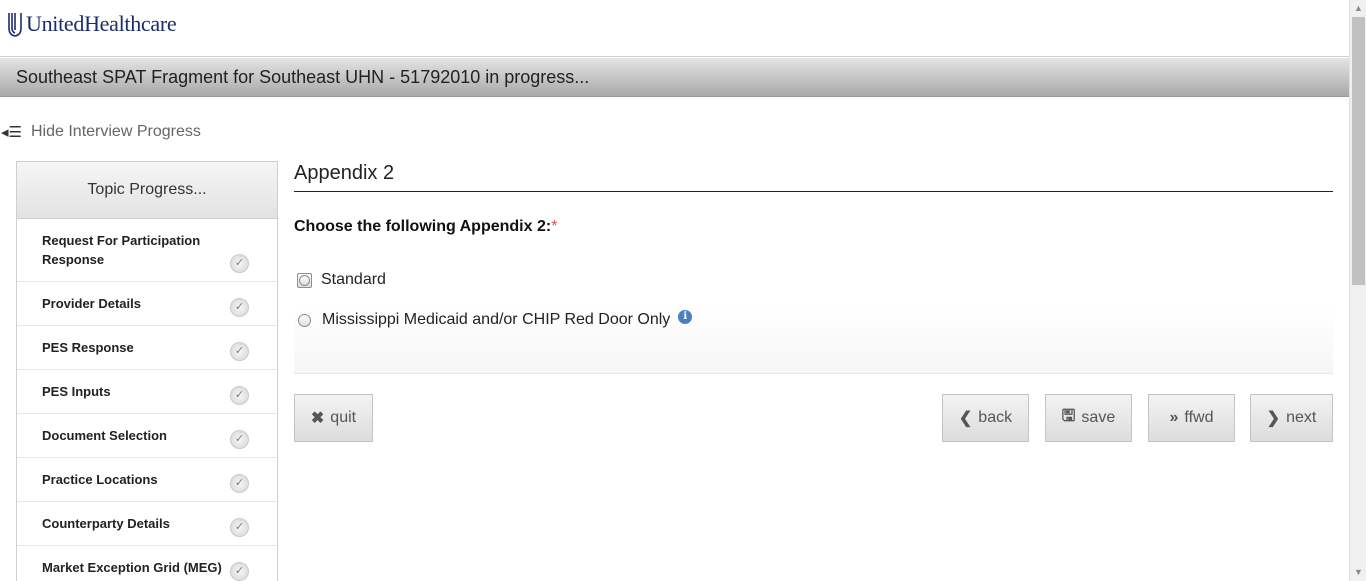 The image size is (1366, 581). I want to click on option-label: Standard, so click(353, 279).